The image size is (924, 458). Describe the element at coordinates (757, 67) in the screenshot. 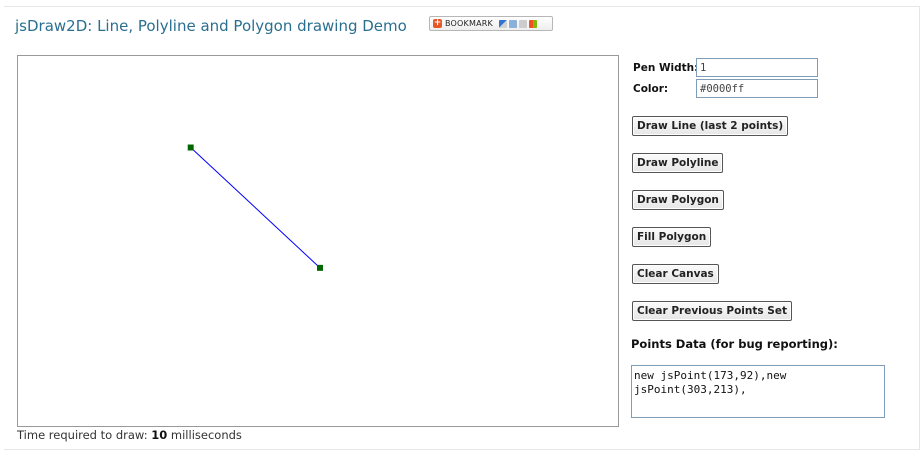

I see `pen-width-input` at that location.